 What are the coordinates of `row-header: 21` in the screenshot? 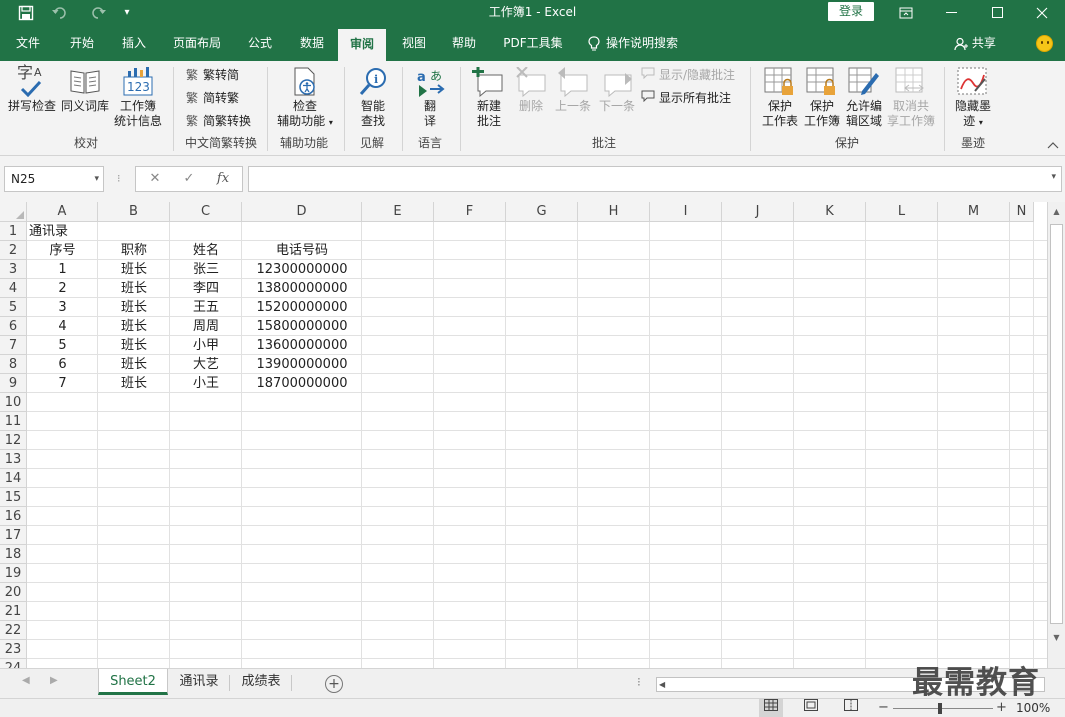 It's located at (13, 611).